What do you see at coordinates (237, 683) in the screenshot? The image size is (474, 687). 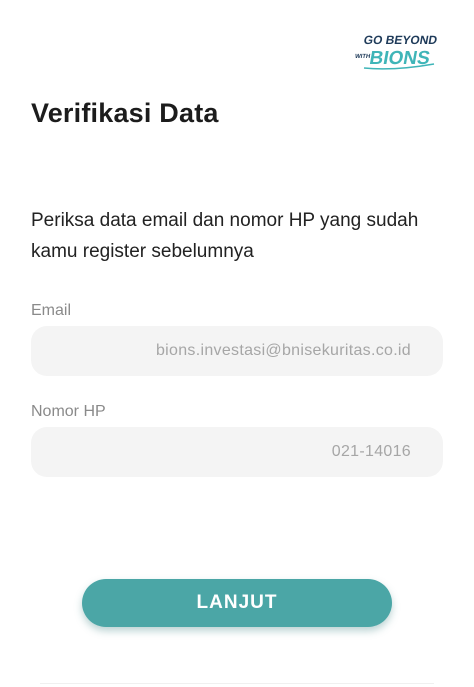 I see `bottom-divider` at bounding box center [237, 683].